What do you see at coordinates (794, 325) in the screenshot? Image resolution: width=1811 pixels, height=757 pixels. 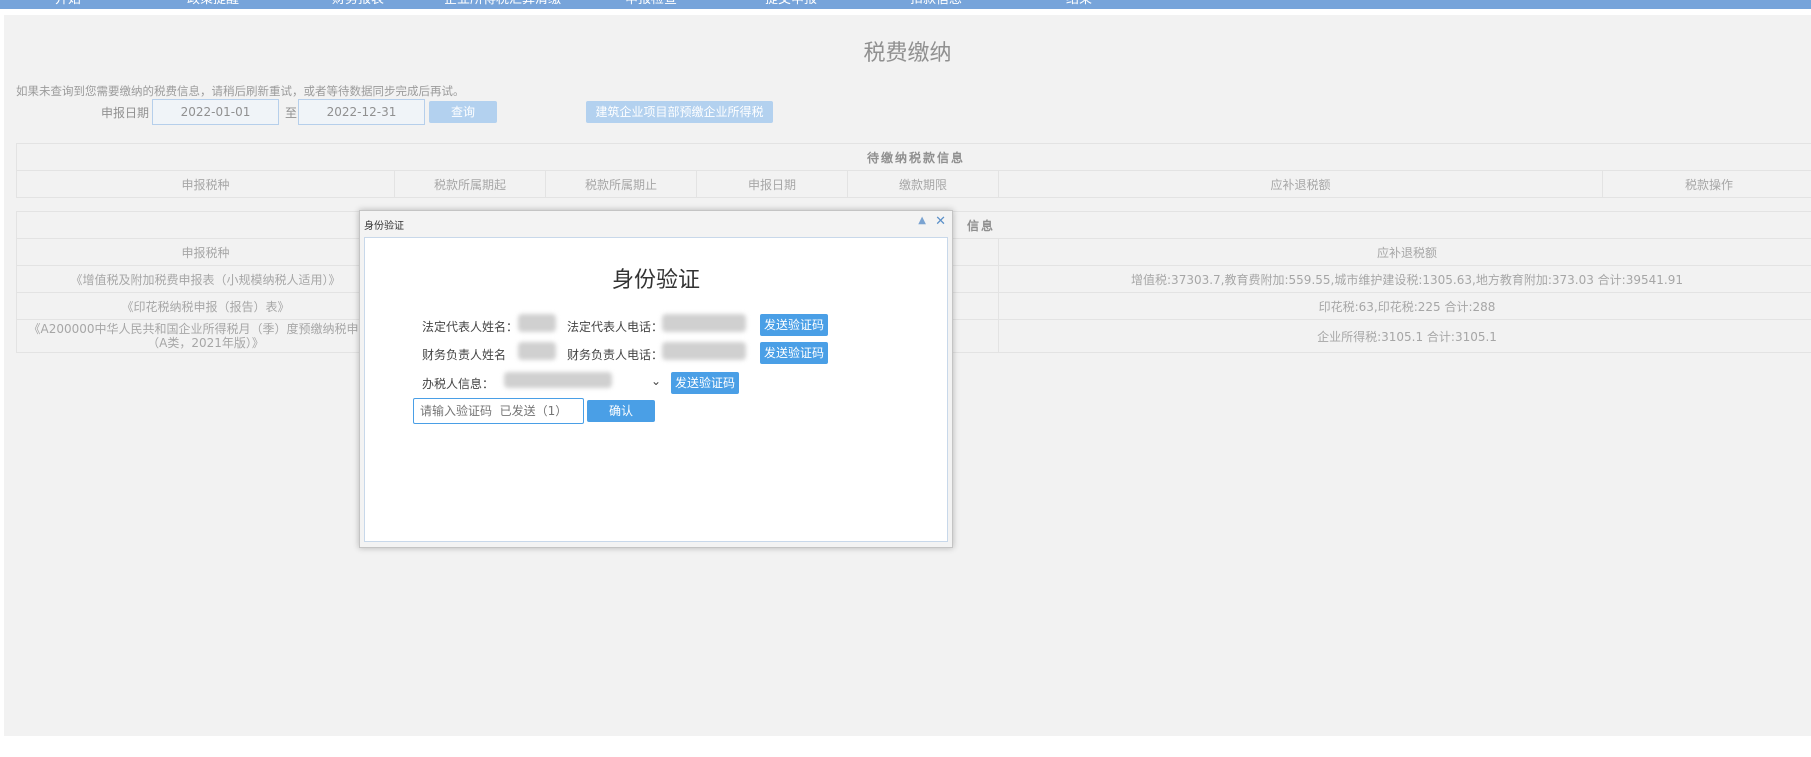 I see `send-code-button-legal: 发送验证码` at bounding box center [794, 325].